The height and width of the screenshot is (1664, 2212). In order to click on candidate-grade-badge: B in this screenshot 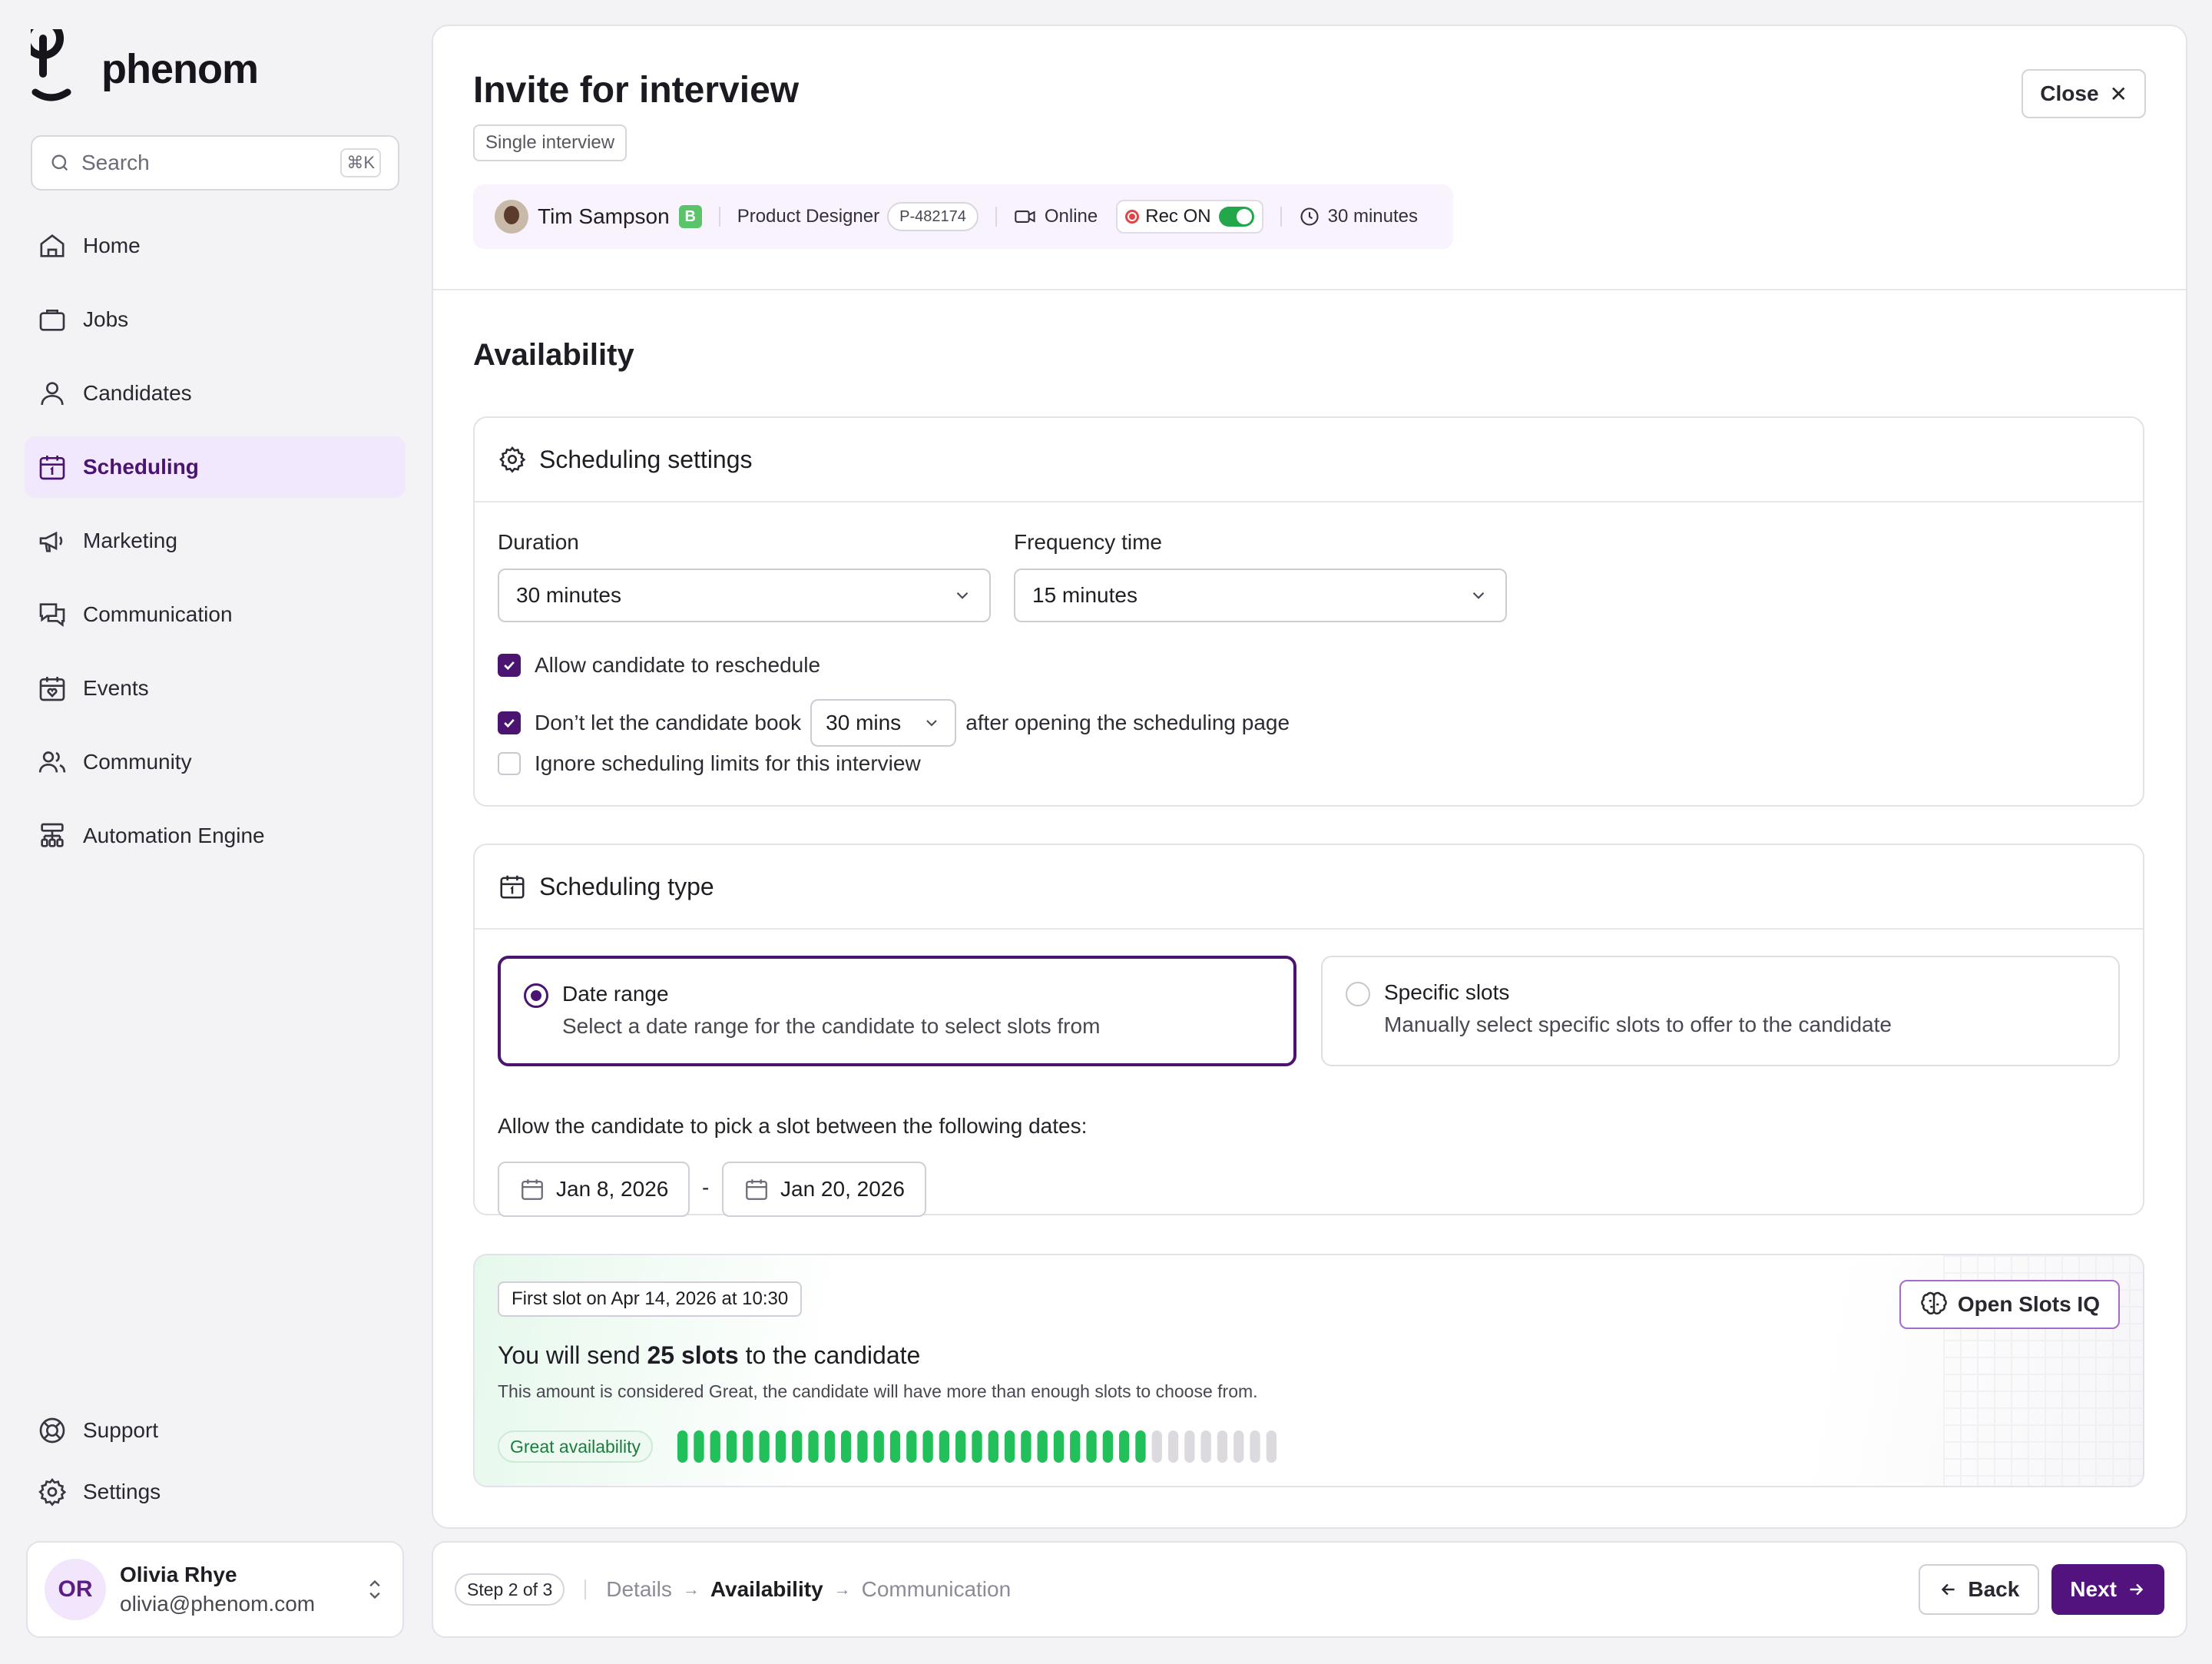, I will do `click(690, 216)`.